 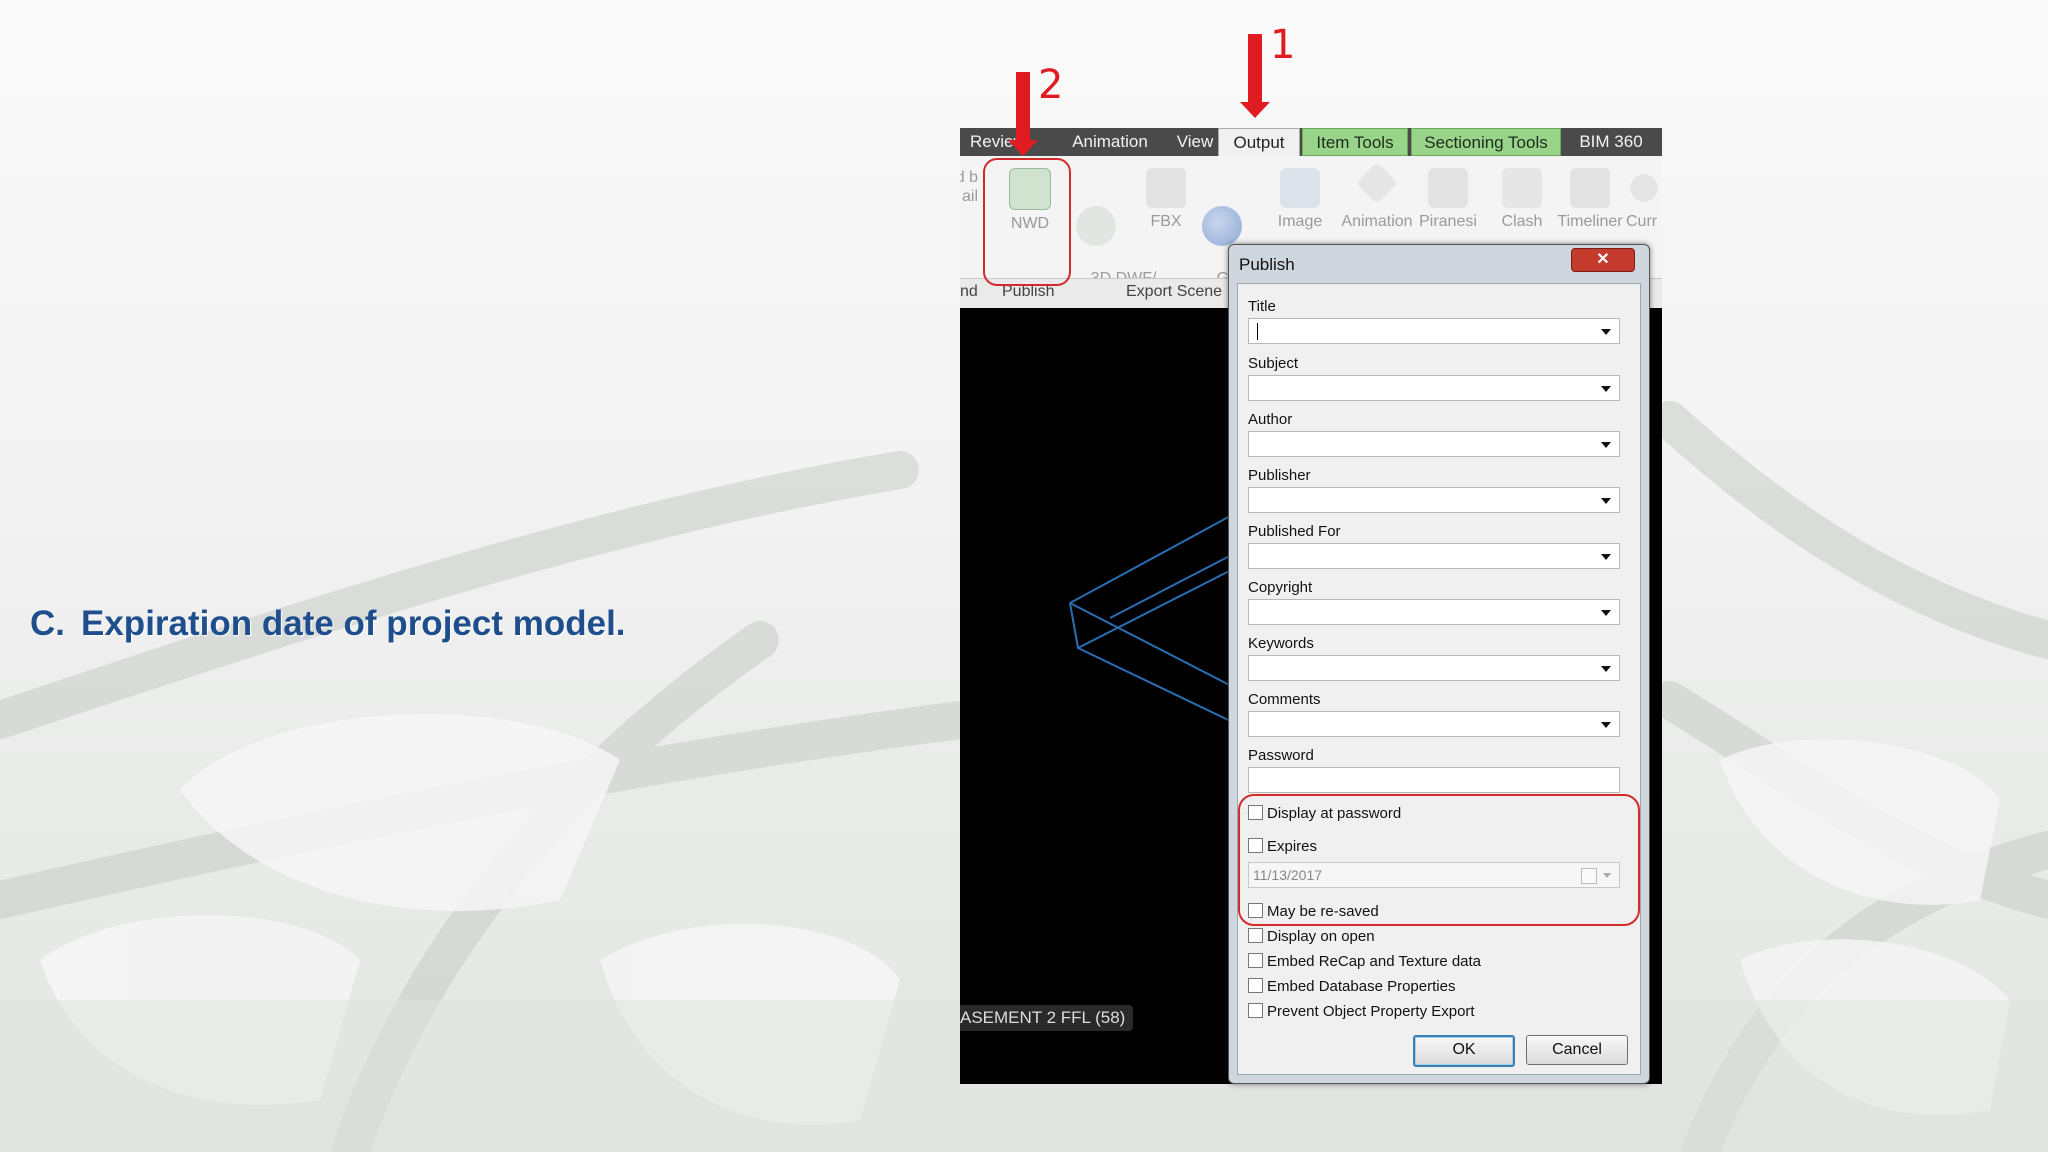 What do you see at coordinates (1361, 986) in the screenshot?
I see `embed-database-label: Embed Database Properties` at bounding box center [1361, 986].